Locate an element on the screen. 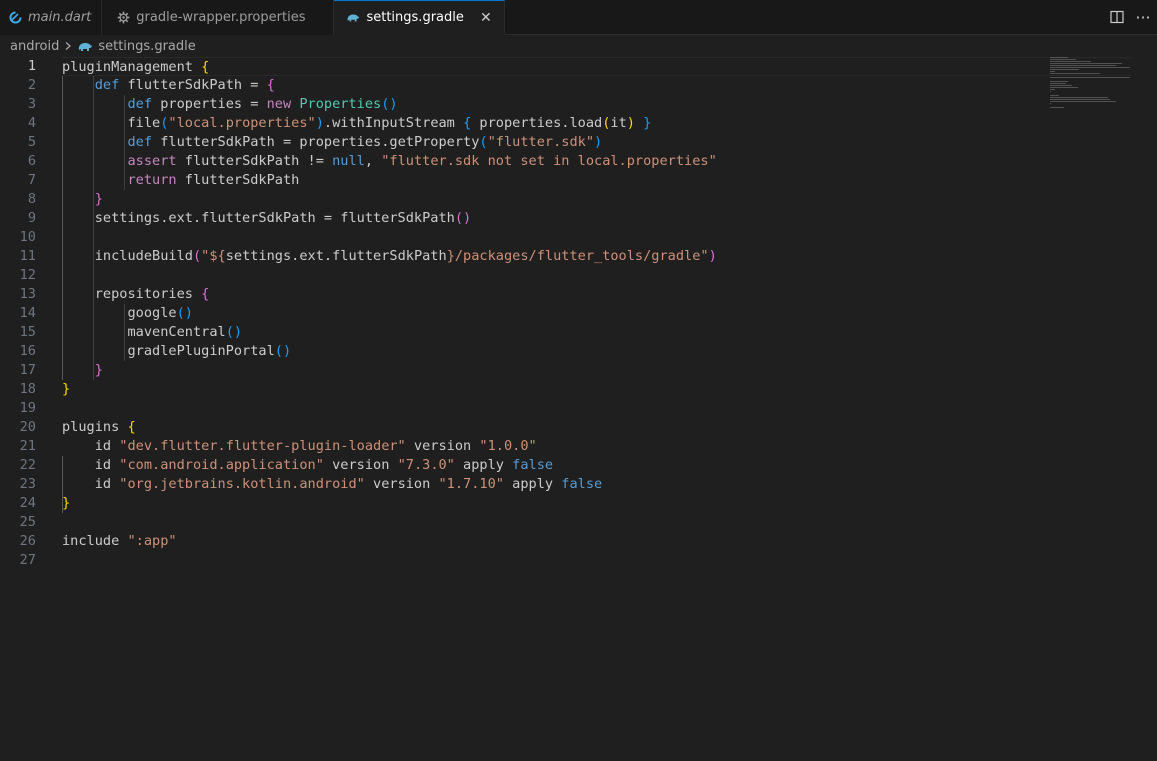 This screenshot has width=1157, height=761. code-token: "local.properties" is located at coordinates (242, 123).